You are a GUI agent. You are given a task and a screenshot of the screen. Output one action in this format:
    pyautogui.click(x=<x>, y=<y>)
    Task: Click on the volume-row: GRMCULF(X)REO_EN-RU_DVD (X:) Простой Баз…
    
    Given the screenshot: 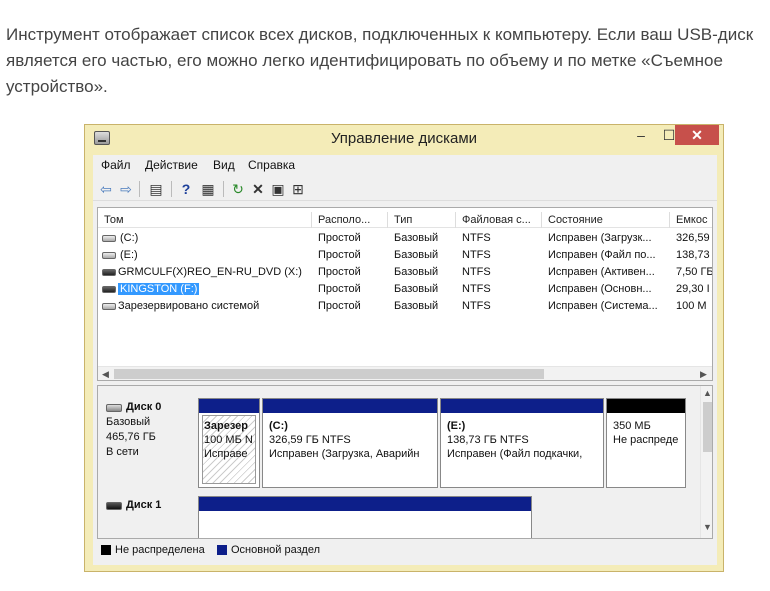 What is the action you would take?
    pyautogui.click(x=405, y=272)
    